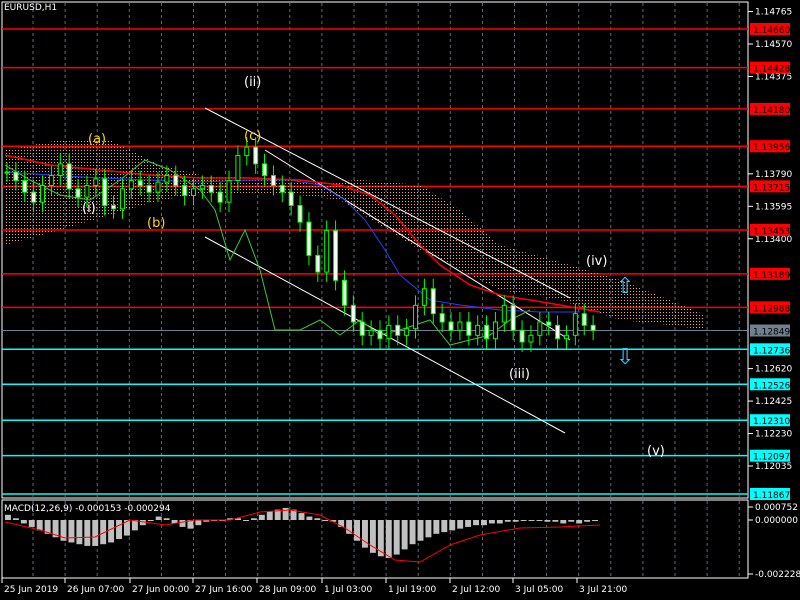 This screenshot has height=600, width=800. I want to click on price-axis-label: 1.14570, so click(773, 45).